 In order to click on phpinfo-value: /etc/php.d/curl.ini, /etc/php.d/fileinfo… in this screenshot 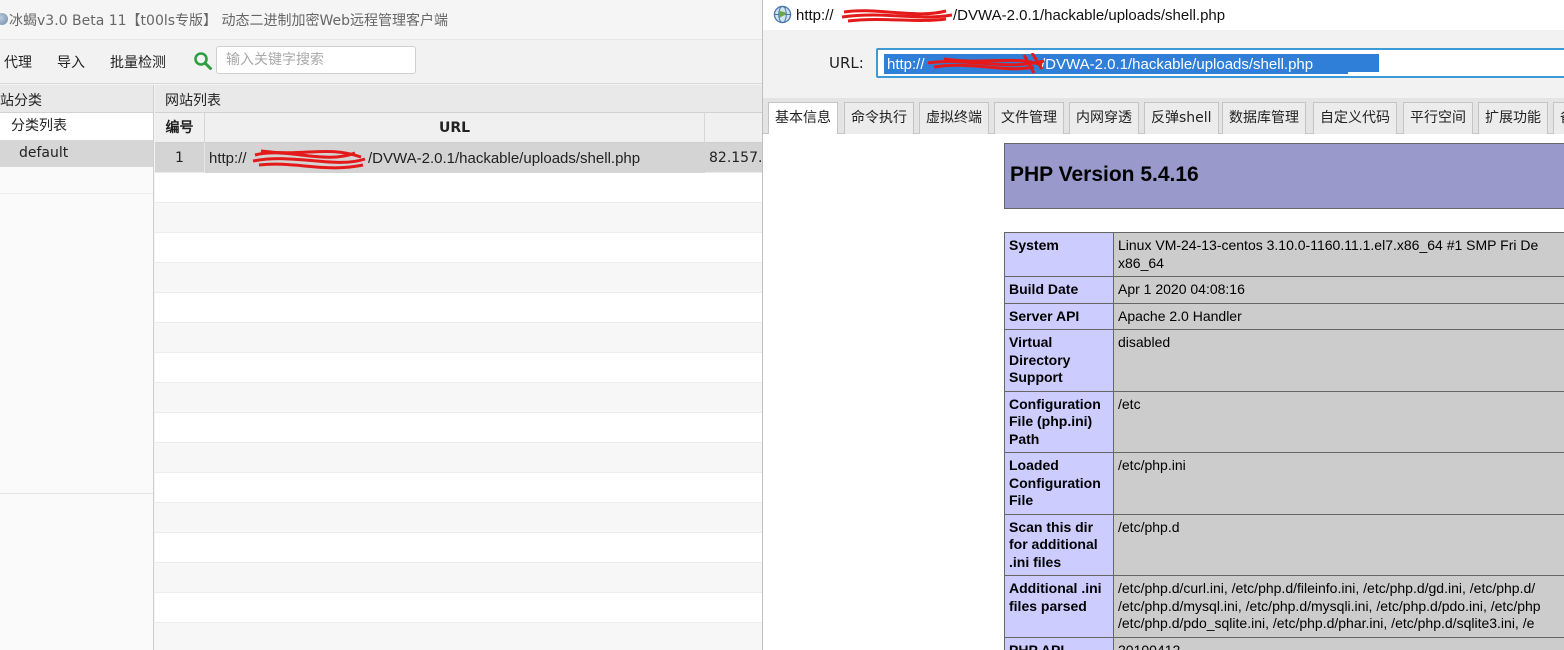, I will do `click(1338, 606)`.